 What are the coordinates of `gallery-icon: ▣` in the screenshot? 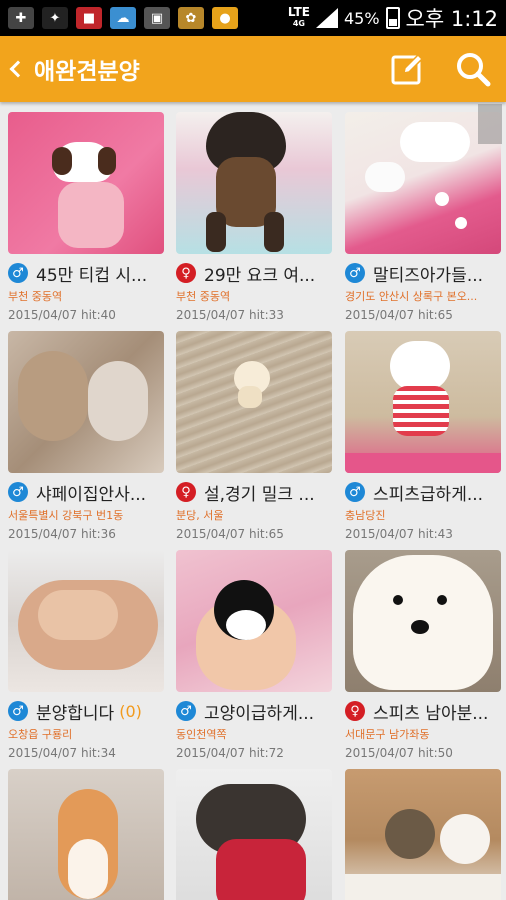 It's located at (157, 18).